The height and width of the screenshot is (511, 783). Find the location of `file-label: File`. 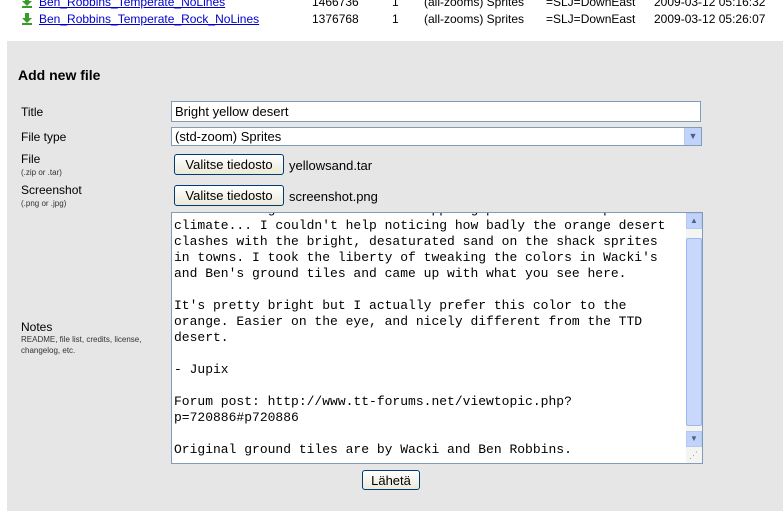

file-label: File is located at coordinates (31, 159).